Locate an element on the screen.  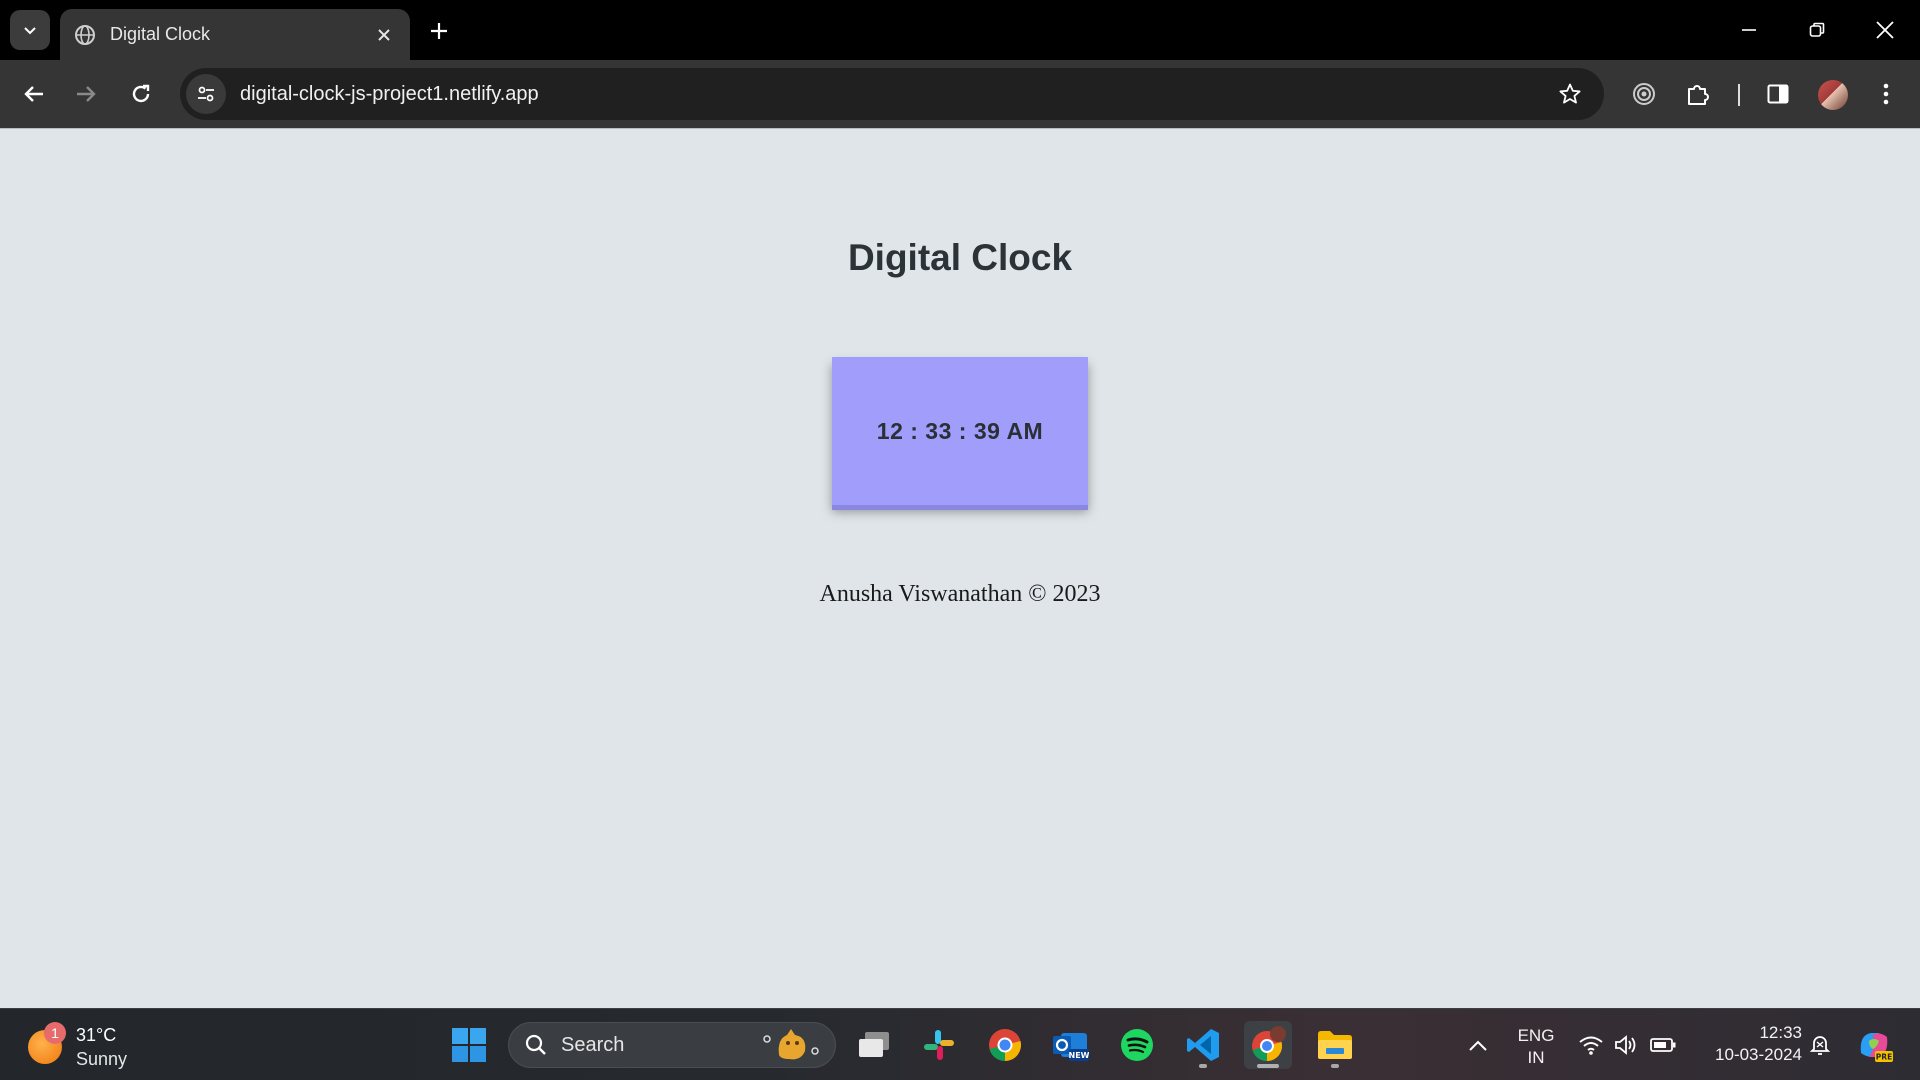
svg-text: NEW is located at coordinates (1079, 1055).